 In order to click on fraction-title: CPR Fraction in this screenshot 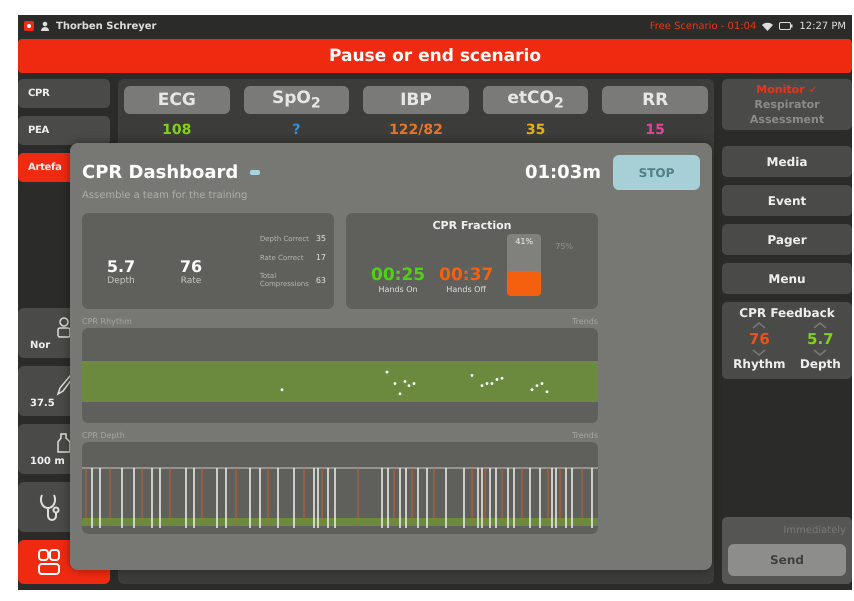, I will do `click(472, 225)`.